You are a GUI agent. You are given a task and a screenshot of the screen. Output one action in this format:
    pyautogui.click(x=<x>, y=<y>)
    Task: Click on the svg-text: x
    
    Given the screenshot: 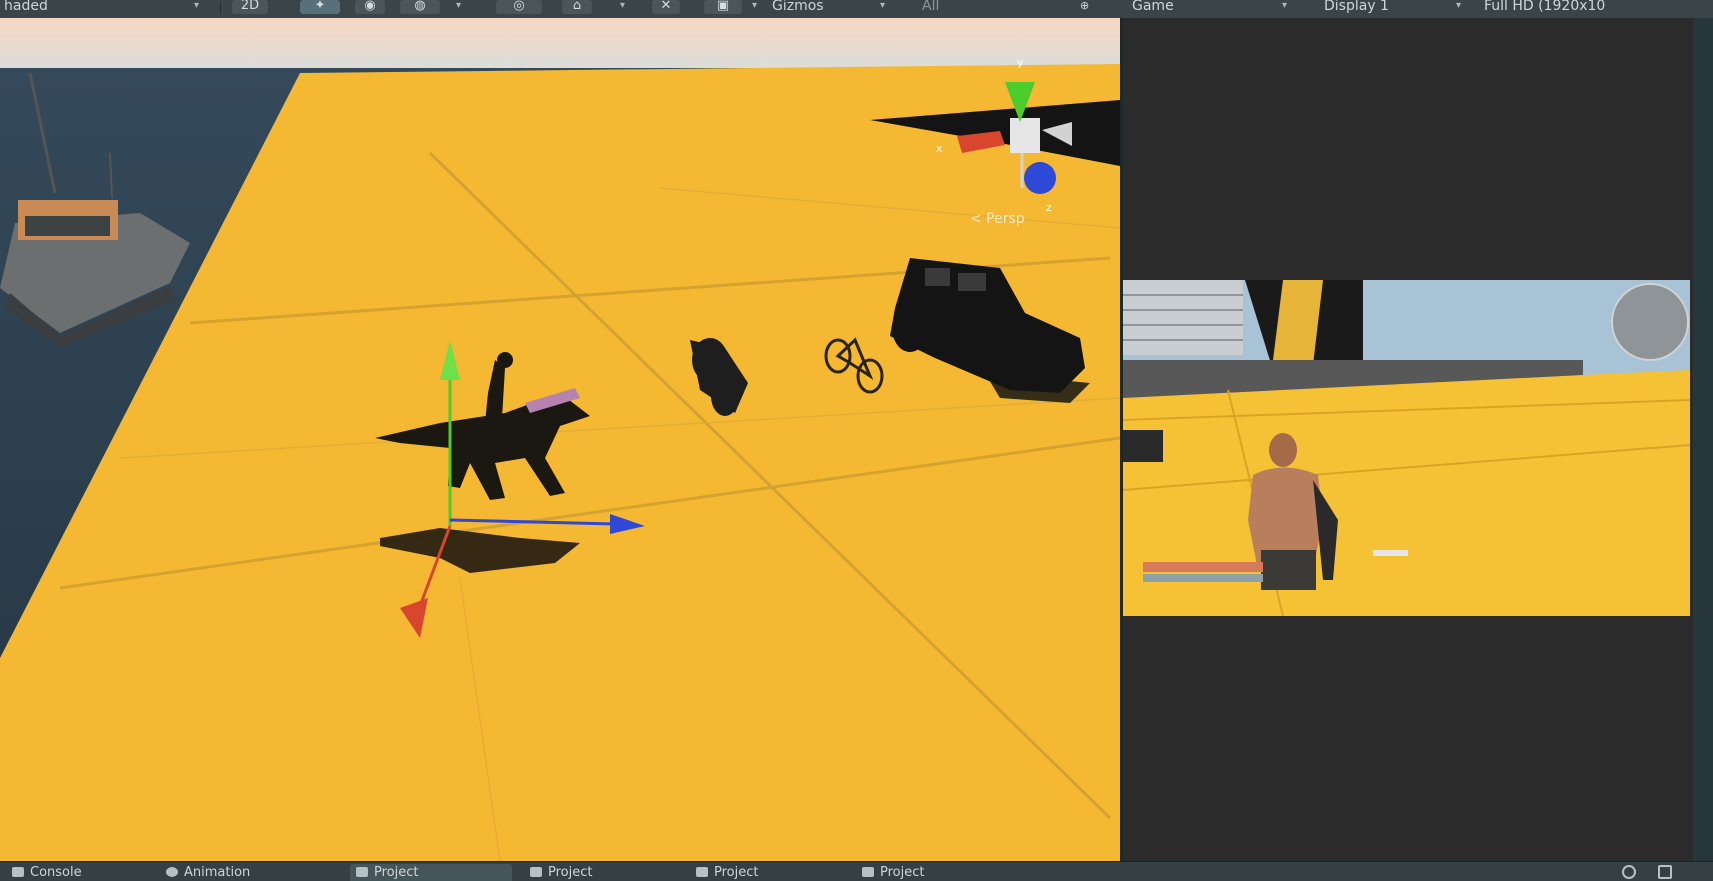 What is the action you would take?
    pyautogui.click(x=939, y=148)
    